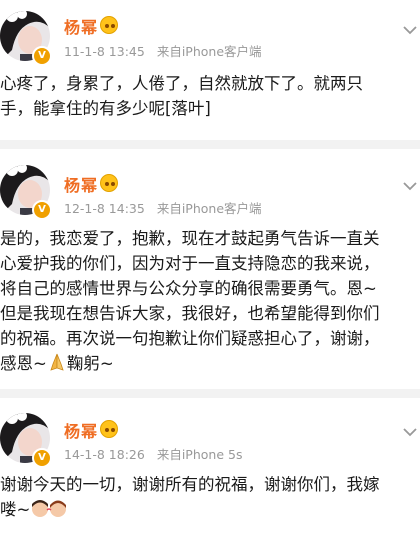 Image resolution: width=420 pixels, height=533 pixels. I want to click on post-meta: 12-1-8 14:35 来自iPhone客户端, so click(167, 207).